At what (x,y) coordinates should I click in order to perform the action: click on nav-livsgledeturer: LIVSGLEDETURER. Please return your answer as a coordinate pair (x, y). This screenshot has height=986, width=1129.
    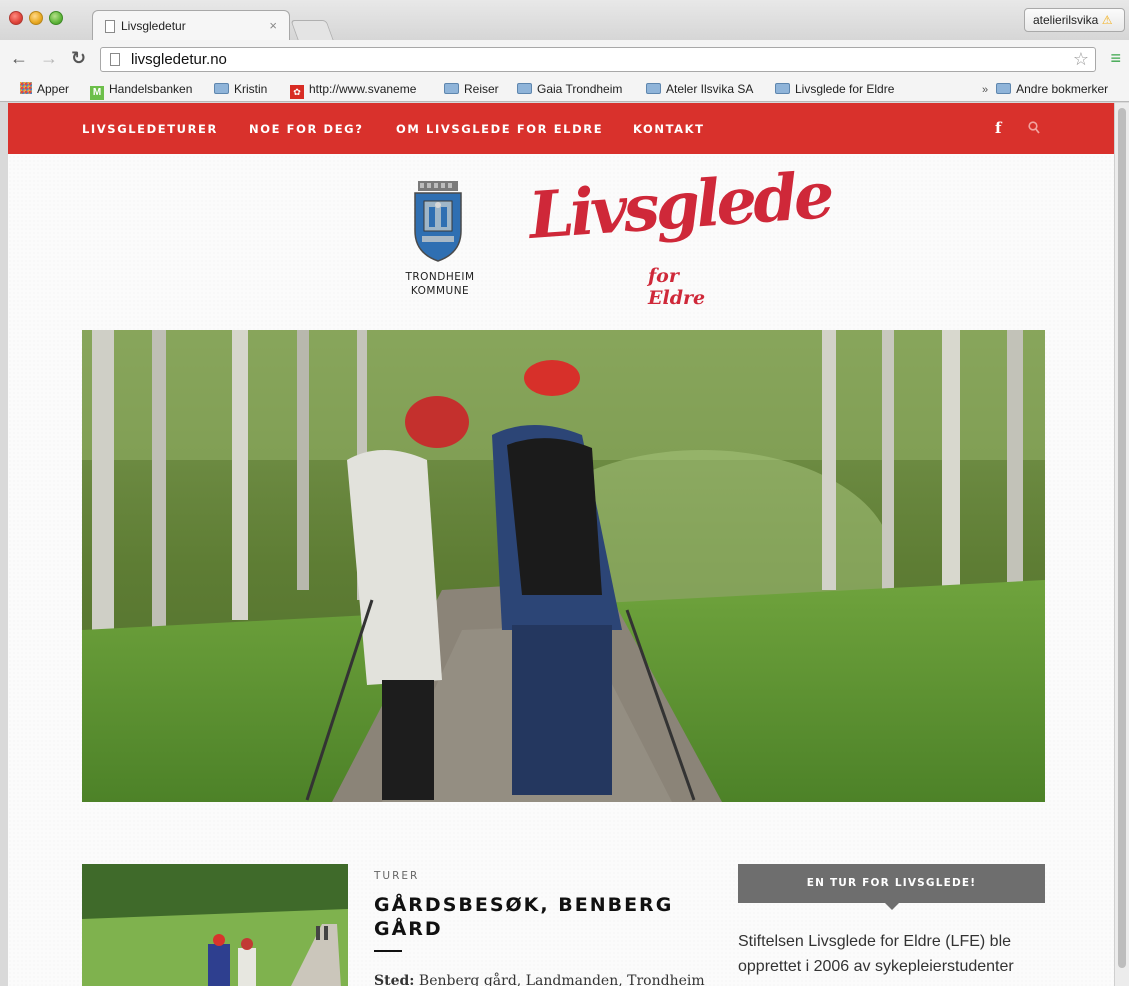
    Looking at the image, I should click on (150, 129).